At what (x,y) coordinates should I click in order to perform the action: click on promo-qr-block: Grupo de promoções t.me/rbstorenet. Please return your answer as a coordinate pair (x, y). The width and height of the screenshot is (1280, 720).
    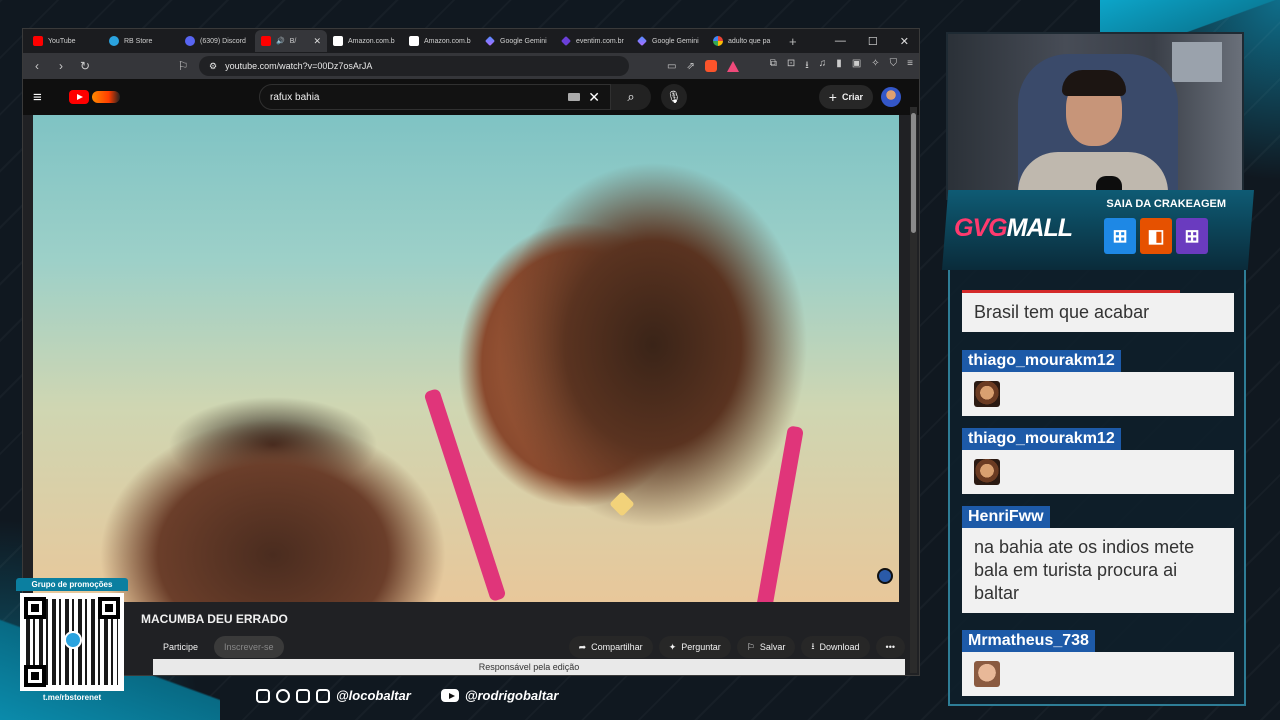
    Looking at the image, I should click on (72, 641).